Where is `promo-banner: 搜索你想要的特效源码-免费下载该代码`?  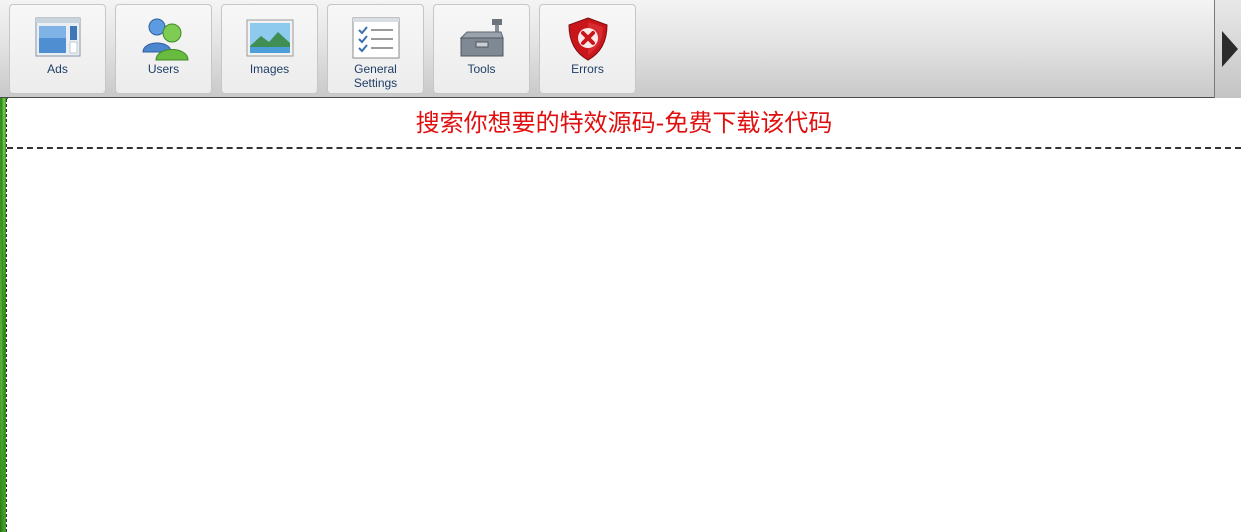
promo-banner: 搜索你想要的特效源码-免费下载该代码 is located at coordinates (624, 124).